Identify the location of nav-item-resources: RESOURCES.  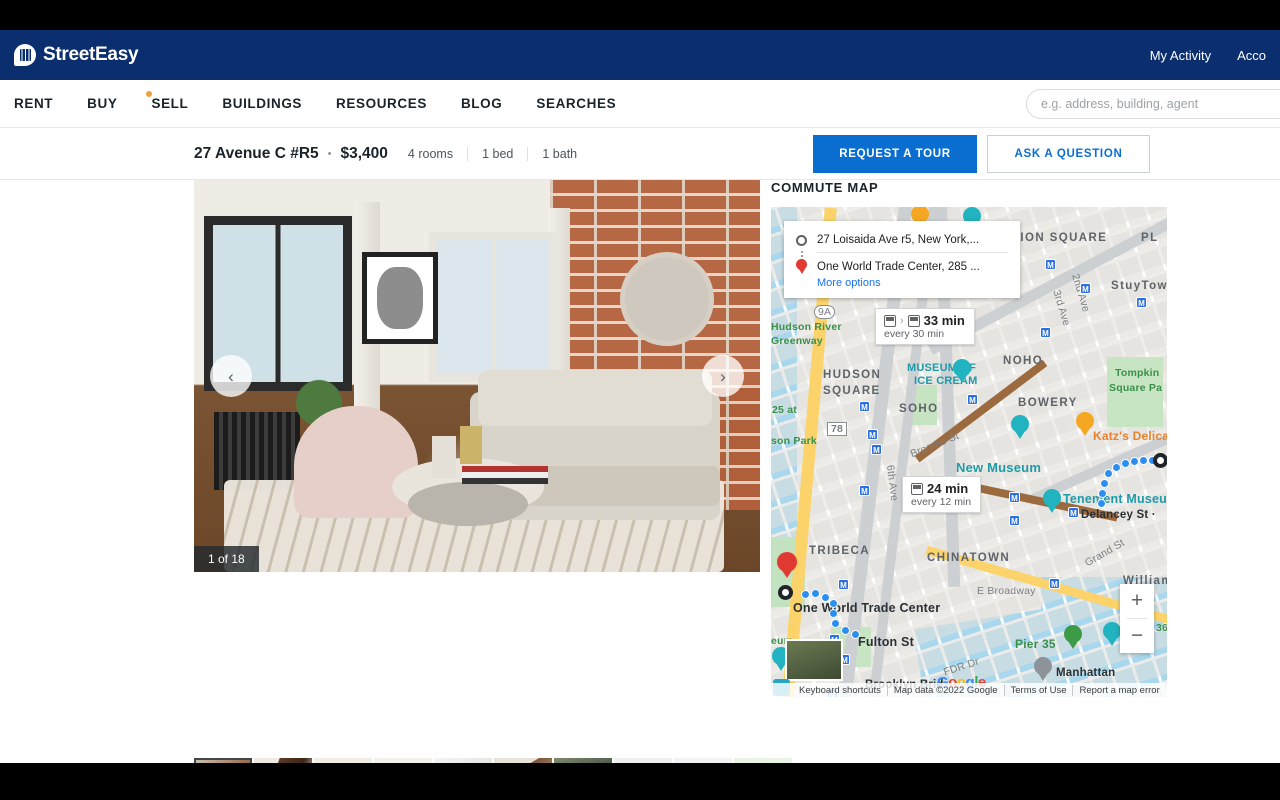
(381, 103).